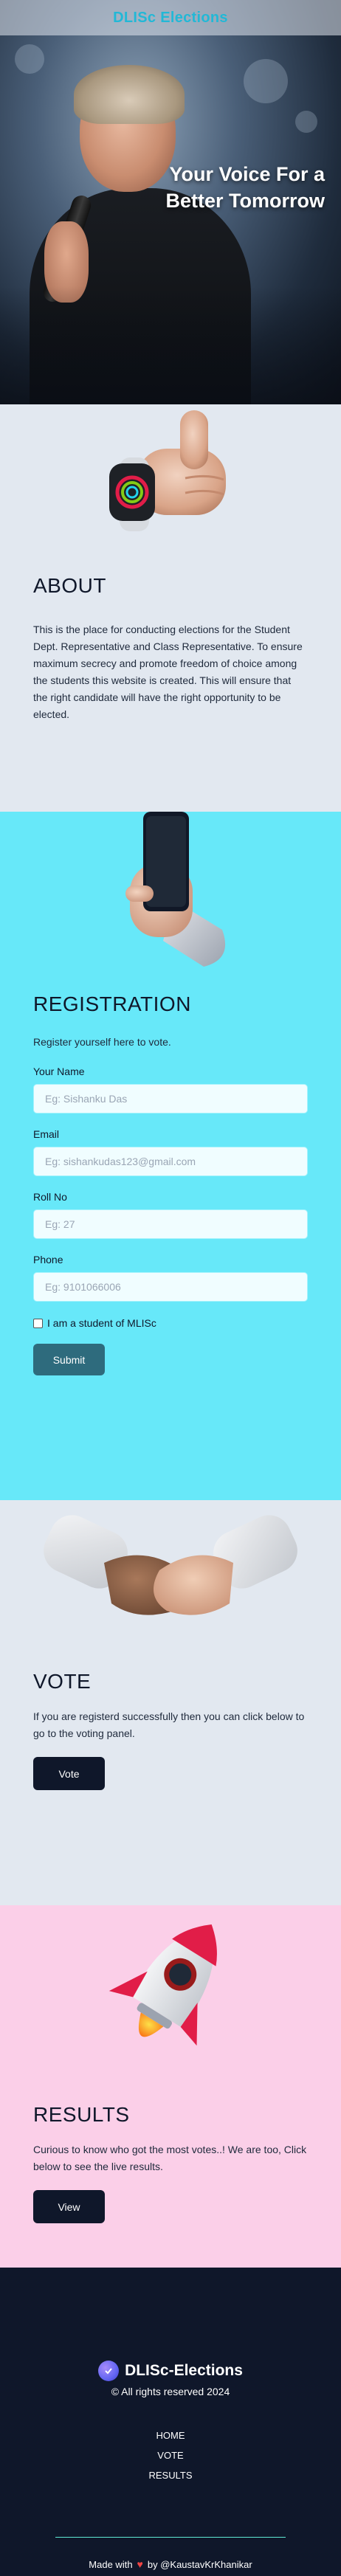 This screenshot has width=341, height=2576. I want to click on thumbs-up-watch-icon, so click(170, 470).